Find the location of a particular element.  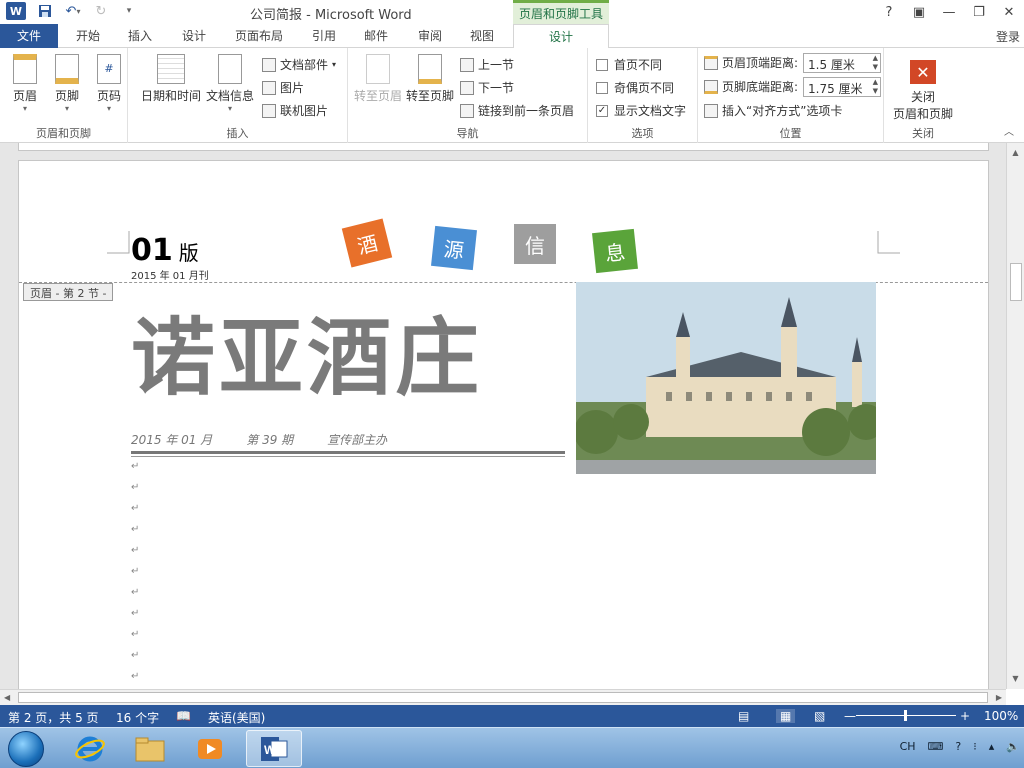

date-time-button: 日期和时间 is located at coordinates (171, 79).